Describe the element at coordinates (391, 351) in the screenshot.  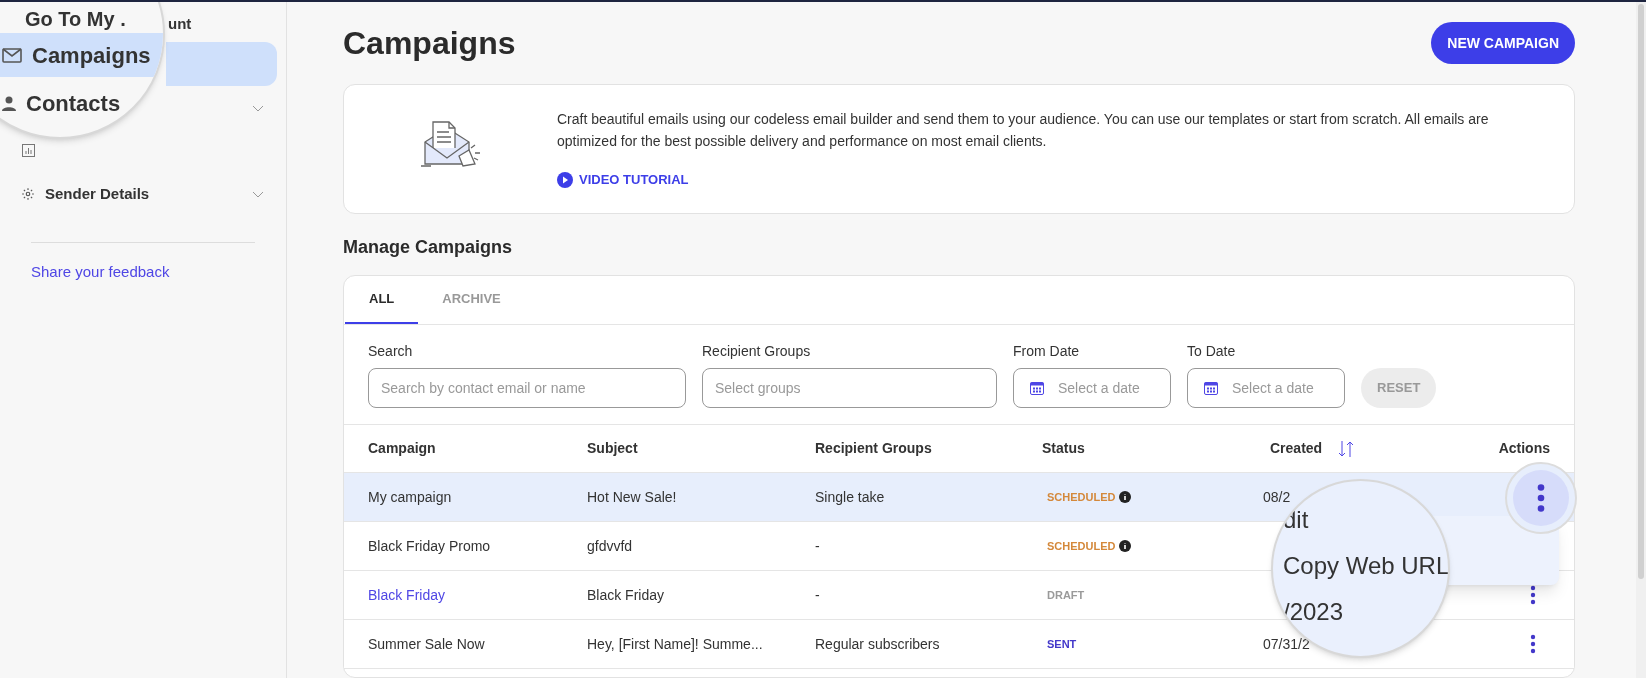
I see `filter-label: Search` at that location.